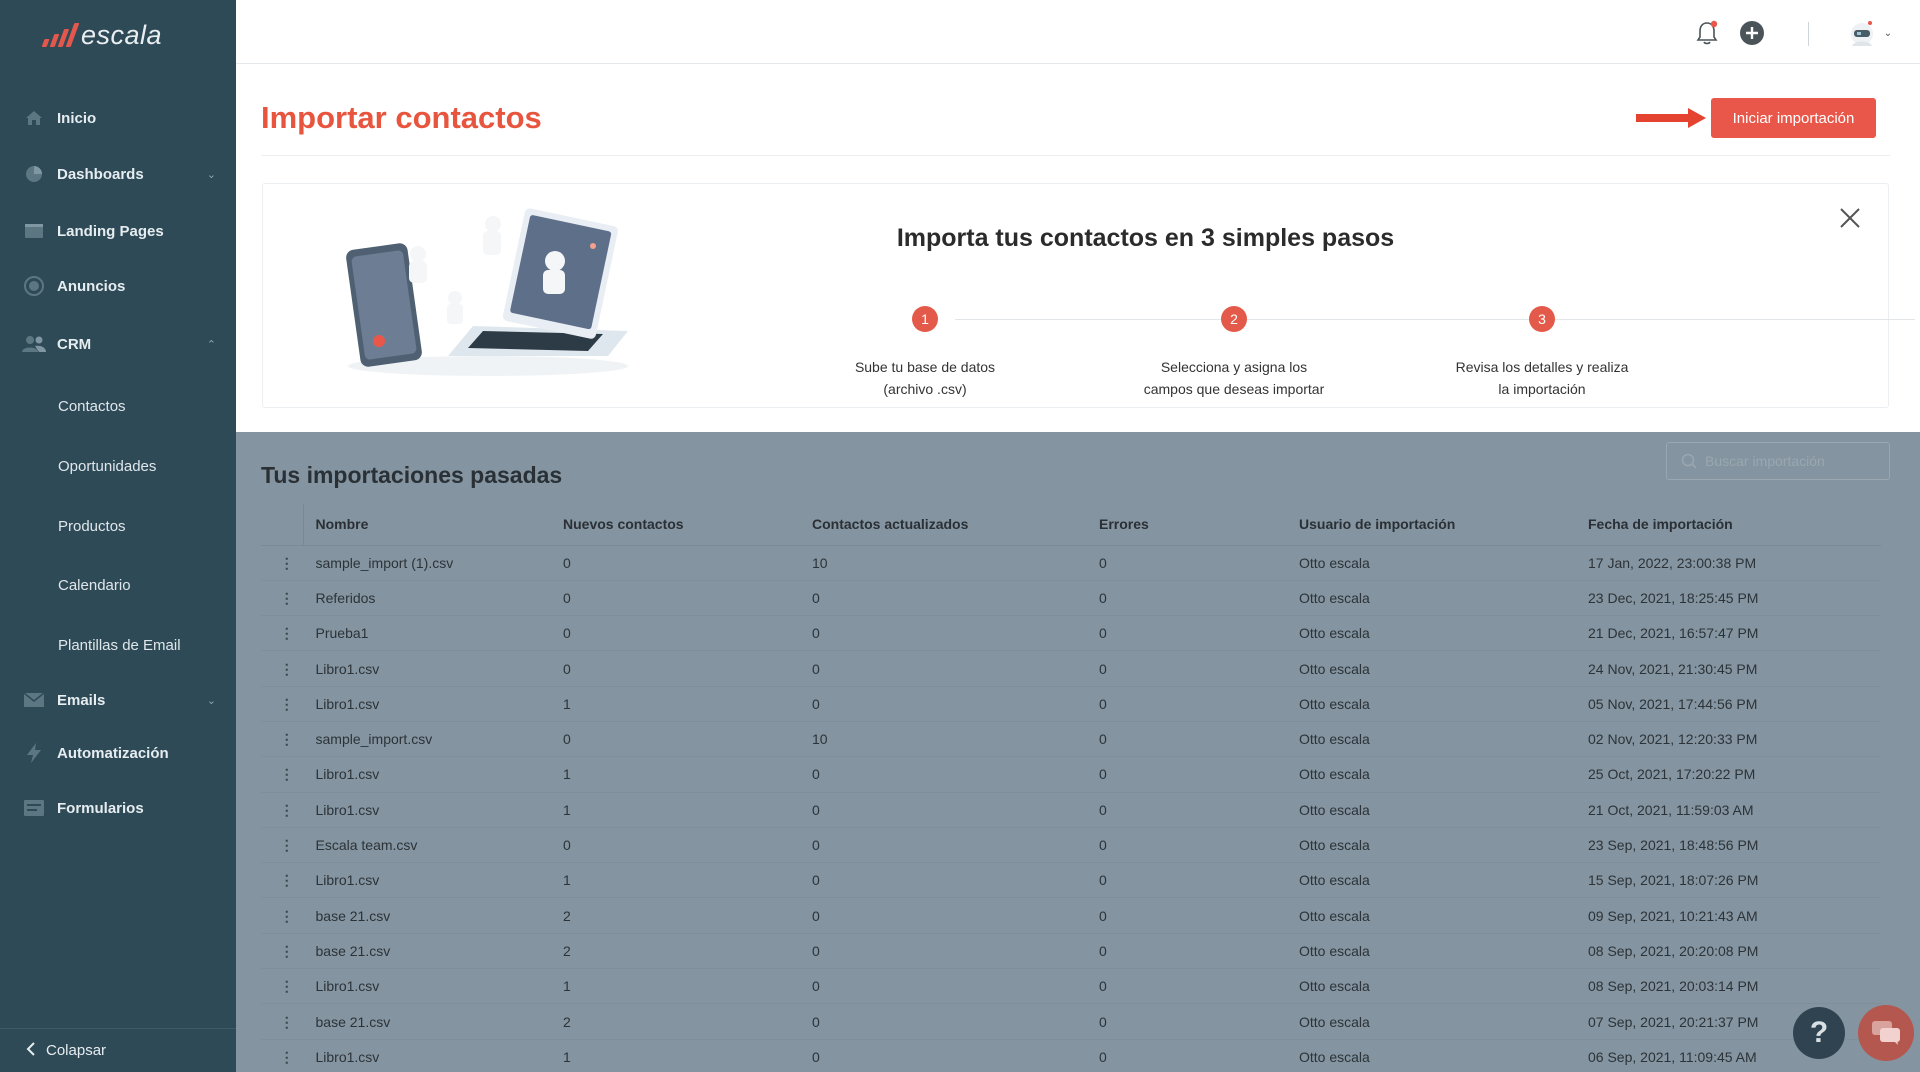  Describe the element at coordinates (955, 633) in the screenshot. I see `cell-contactos-actualizados: 0` at that location.